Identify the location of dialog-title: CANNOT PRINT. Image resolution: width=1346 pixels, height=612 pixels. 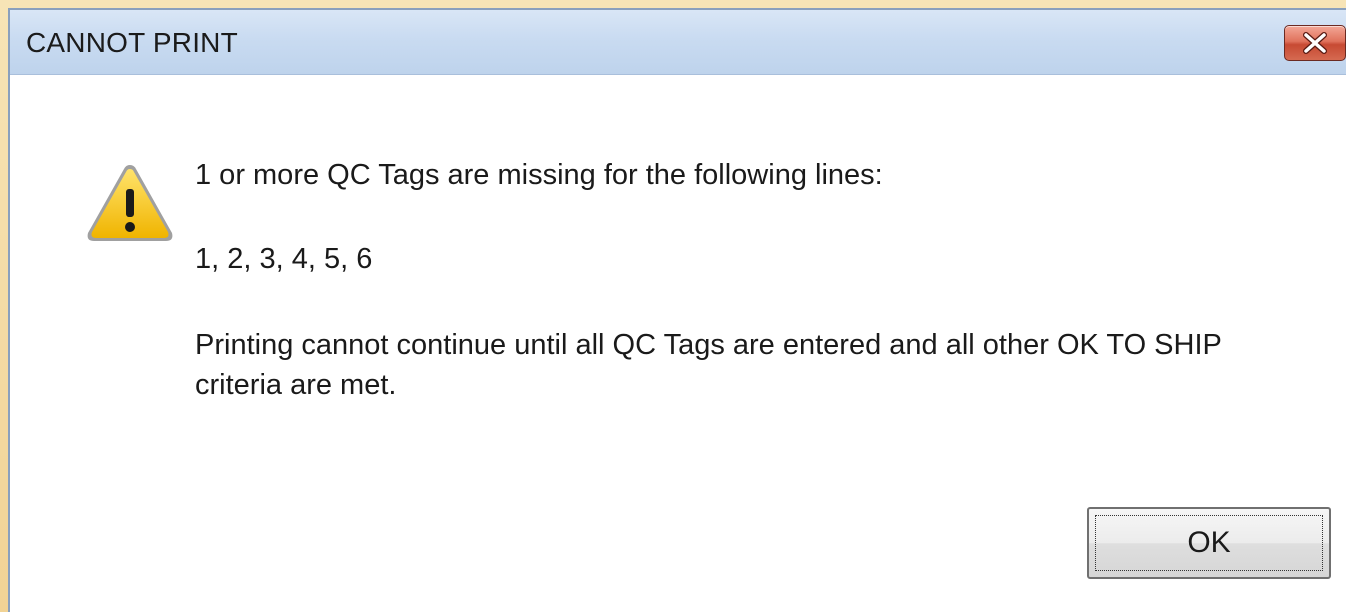
(132, 42).